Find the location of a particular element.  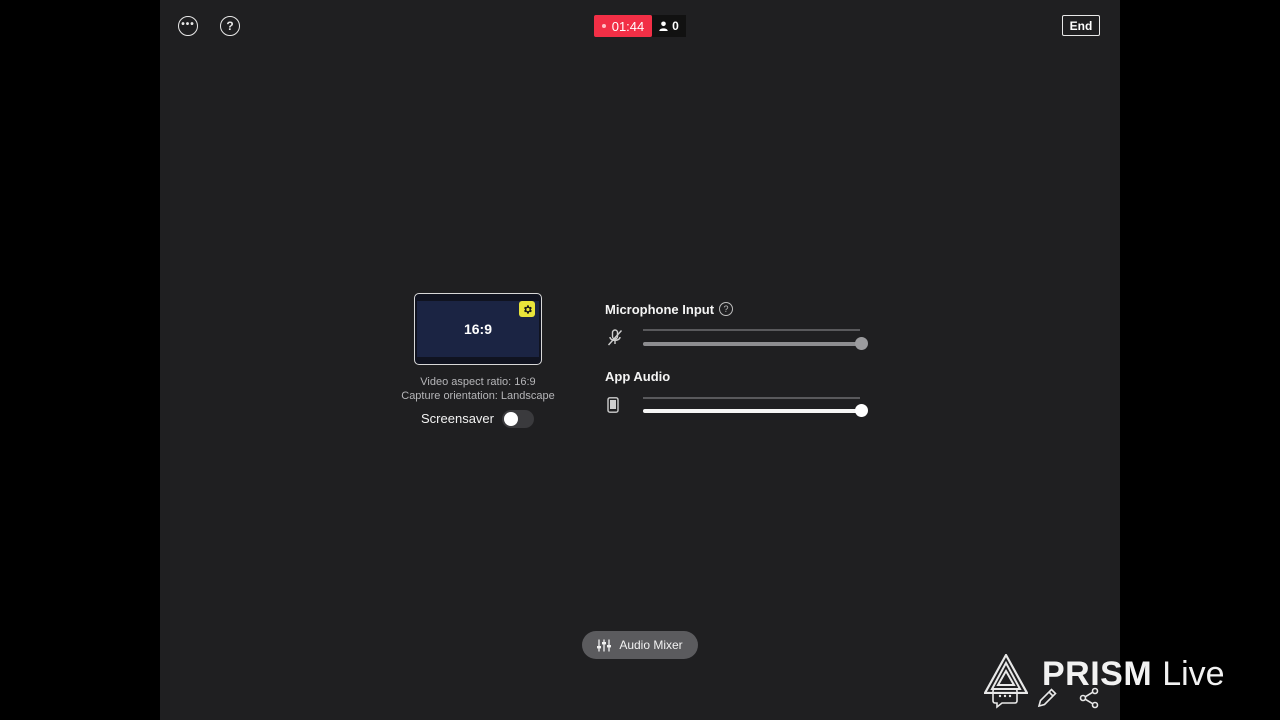

viewer-count: 0 is located at coordinates (675, 26).